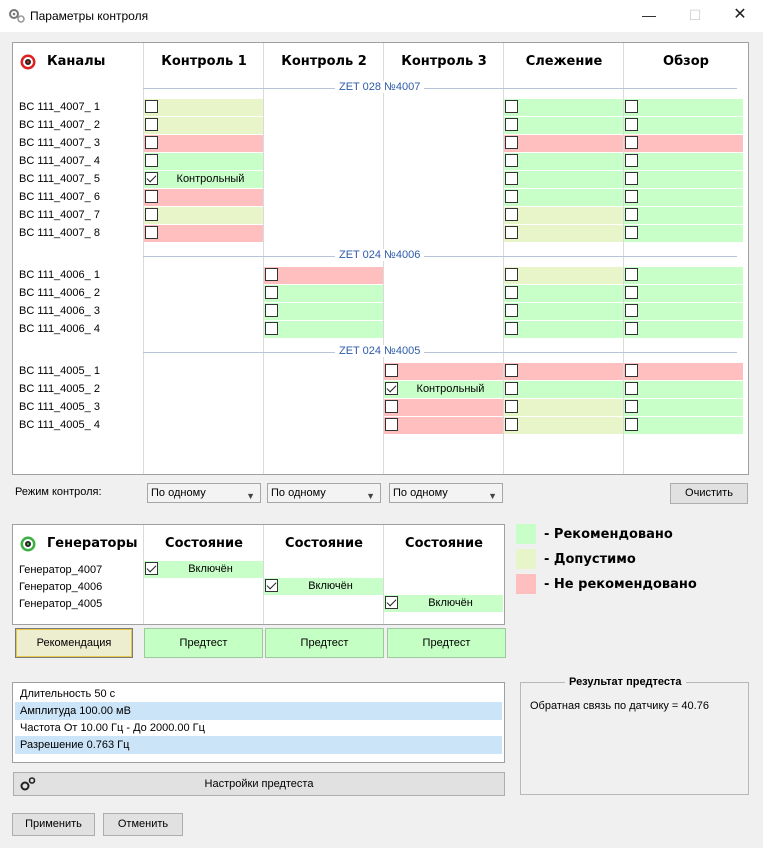 Image resolution: width=763 pixels, height=848 pixels. I want to click on channel-label: BC 111_4007_ 6, so click(59, 197).